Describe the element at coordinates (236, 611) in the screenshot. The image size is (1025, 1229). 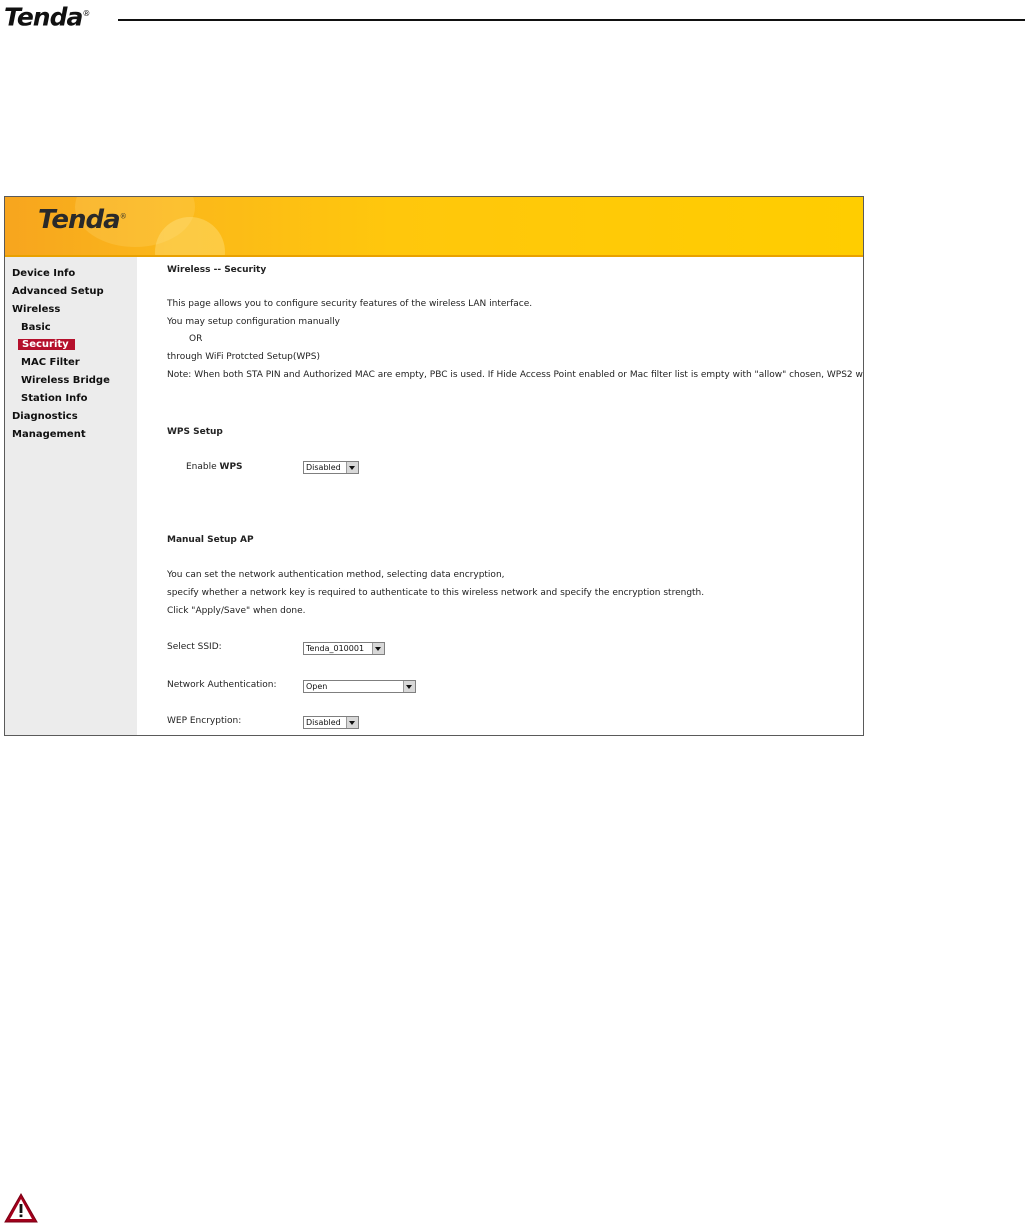
I see `manual-desc-line: Click "Apply/Save" when done.` at that location.